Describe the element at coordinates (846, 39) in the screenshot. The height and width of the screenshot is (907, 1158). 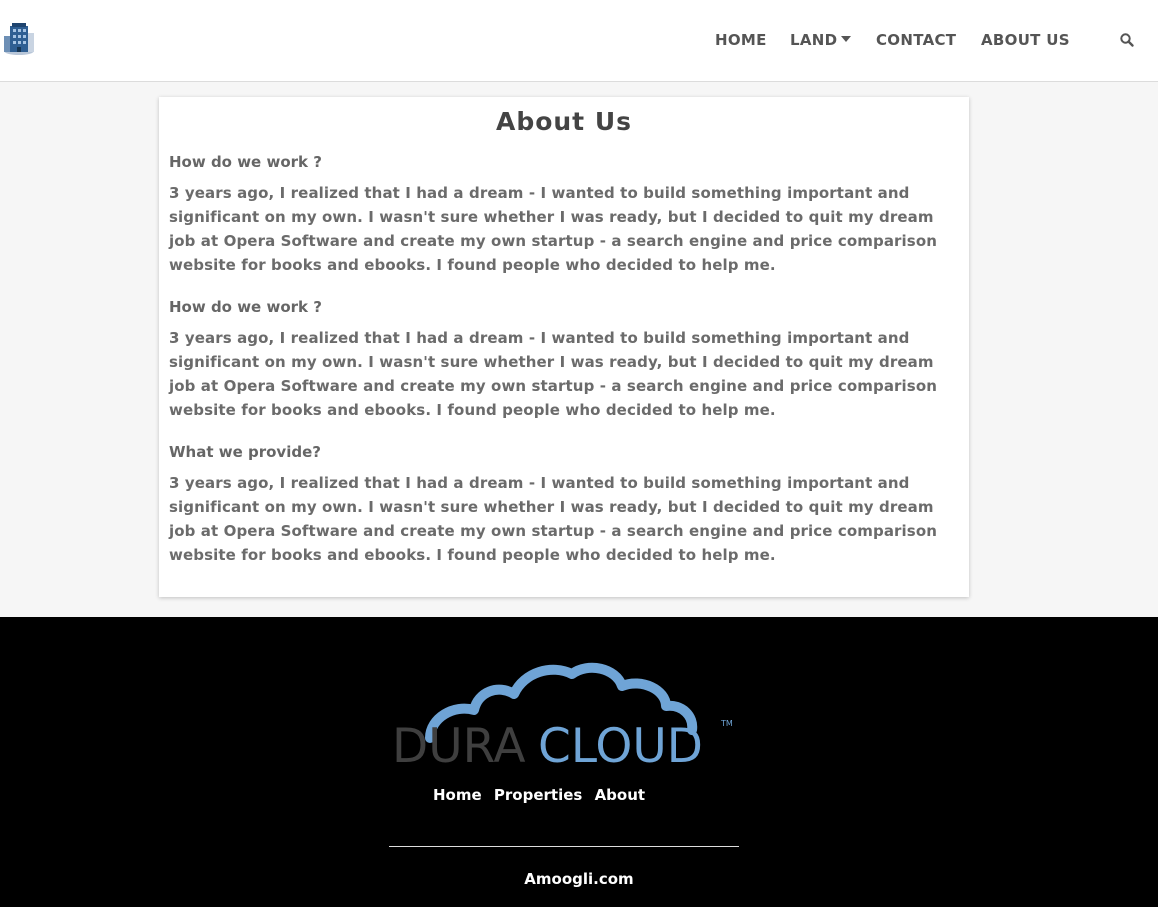
I see `caret-down-icon` at that location.